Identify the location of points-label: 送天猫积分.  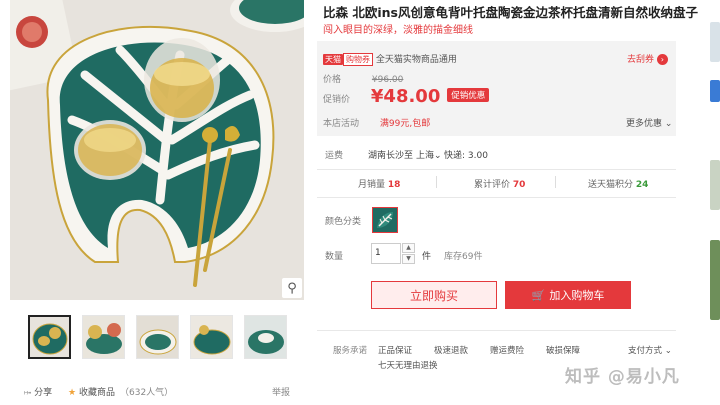
(611, 185).